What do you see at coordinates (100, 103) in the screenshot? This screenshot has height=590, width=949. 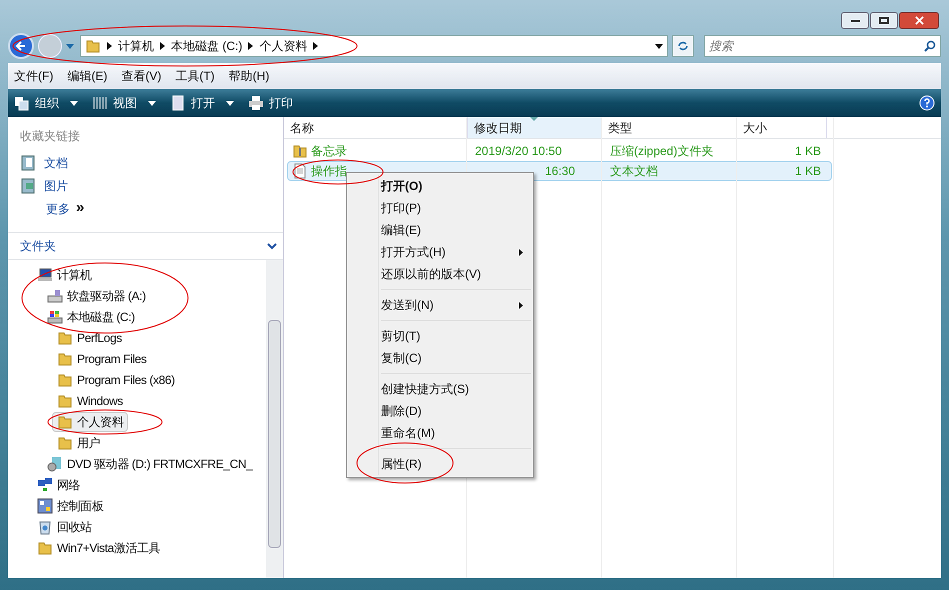 I see `views-icon` at bounding box center [100, 103].